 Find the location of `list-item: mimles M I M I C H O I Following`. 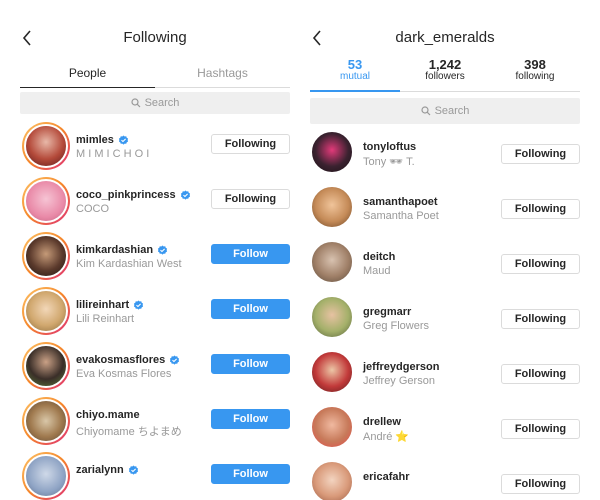

list-item: mimles M I M I C H O I Following is located at coordinates (155, 145).